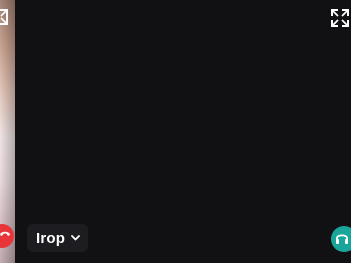 The image size is (351, 263). What do you see at coordinates (5, 236) in the screenshot?
I see `phone-hangup-icon` at bounding box center [5, 236].